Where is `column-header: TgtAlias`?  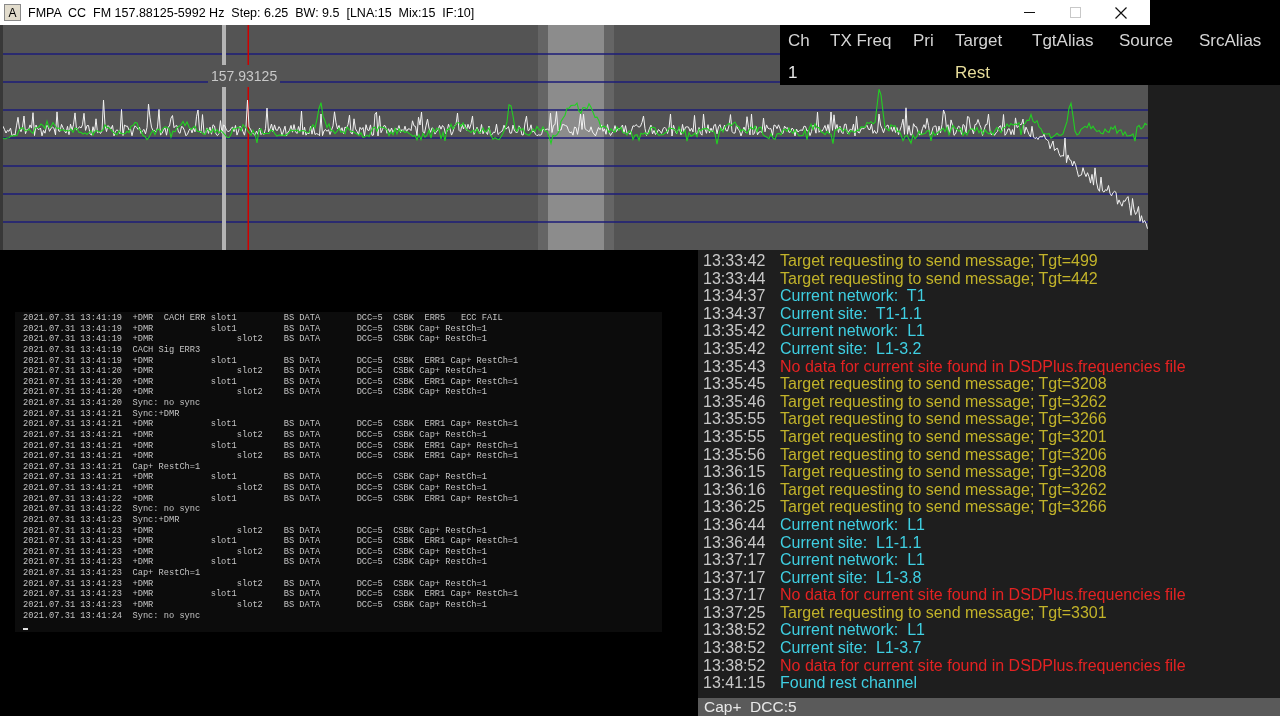 column-header: TgtAlias is located at coordinates (1063, 40).